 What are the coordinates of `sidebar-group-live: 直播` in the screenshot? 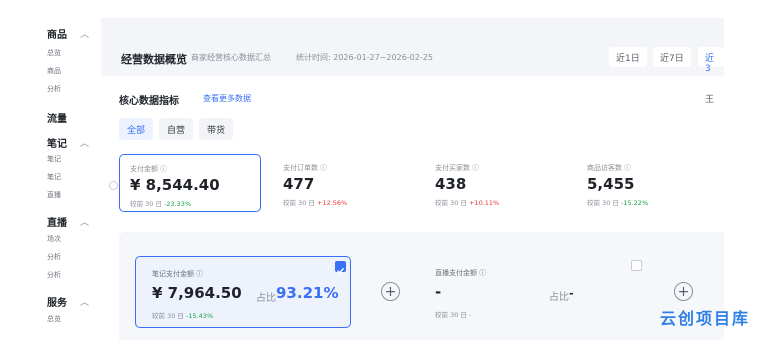 It's located at (57, 221).